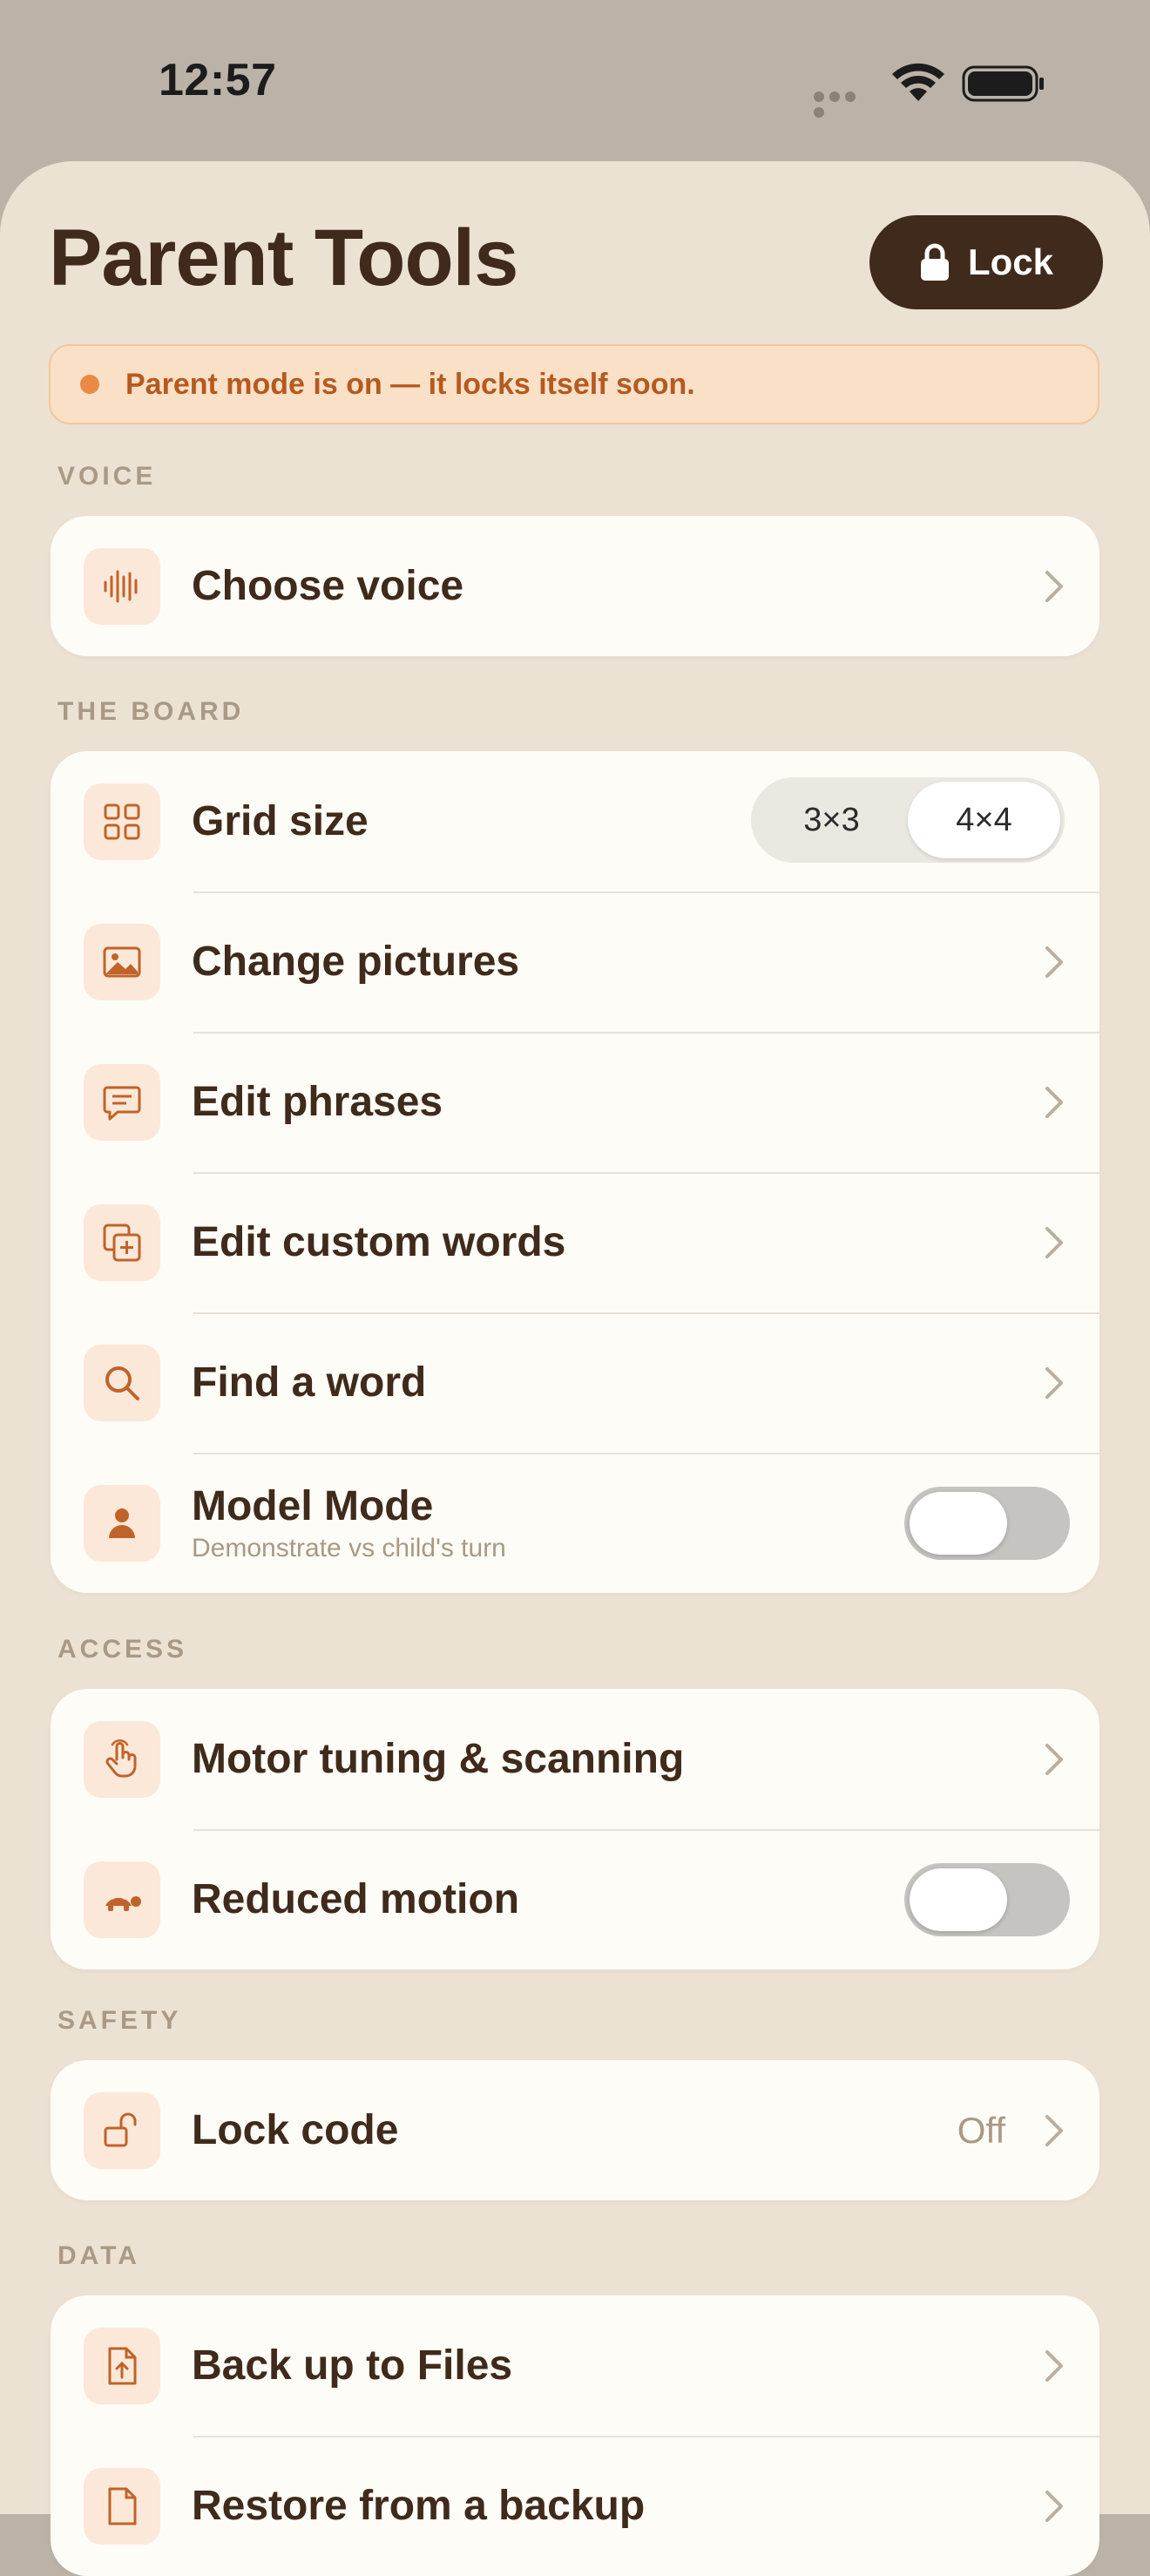 This screenshot has height=2576, width=1150. Describe the element at coordinates (89, 385) in the screenshot. I see `status-dot-icon` at that location.